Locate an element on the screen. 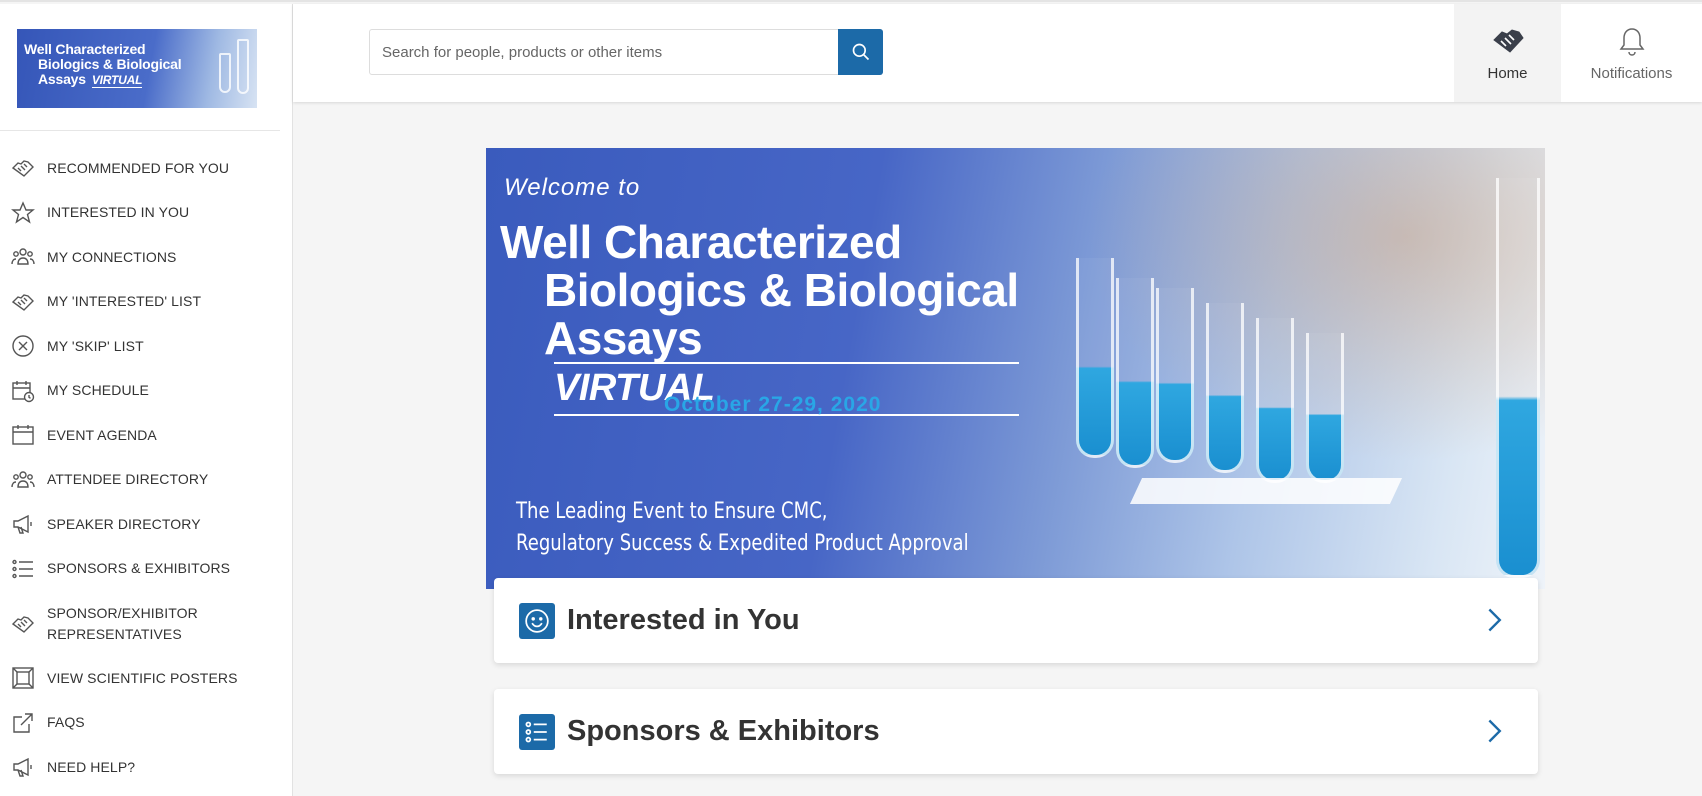 This screenshot has height=796, width=1702. logo-line-2: Biologics & Biological is located at coordinates (110, 64).